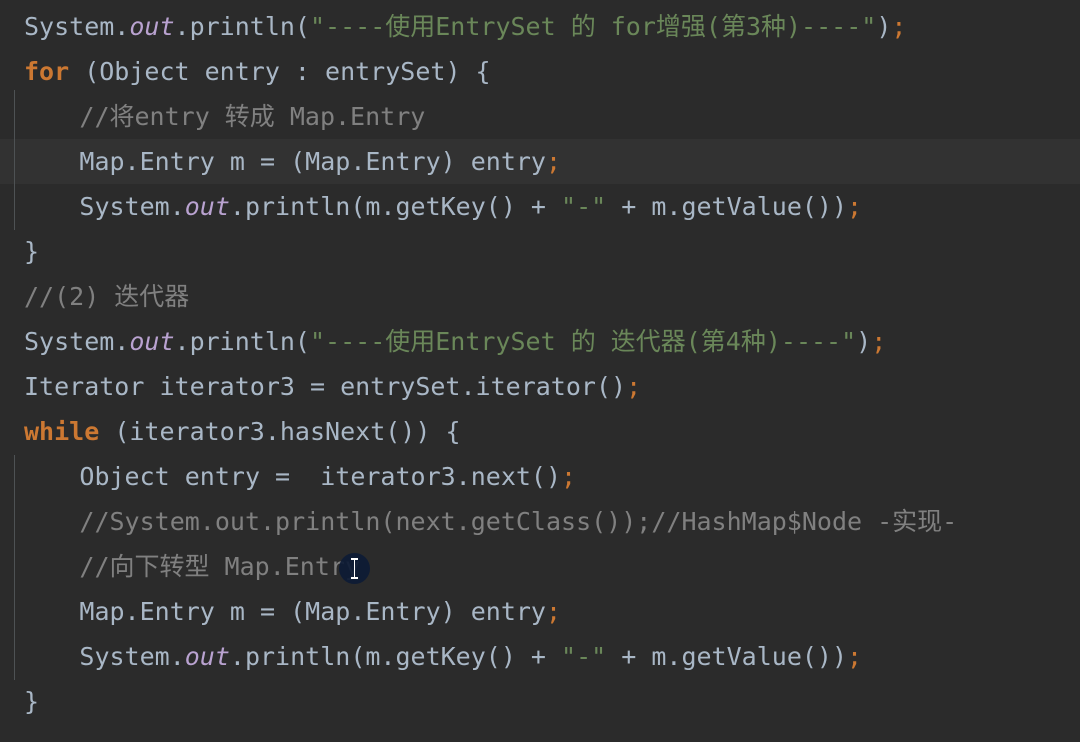  I want to click on code-token: //向下转型 Map.Entry, so click(220, 566).